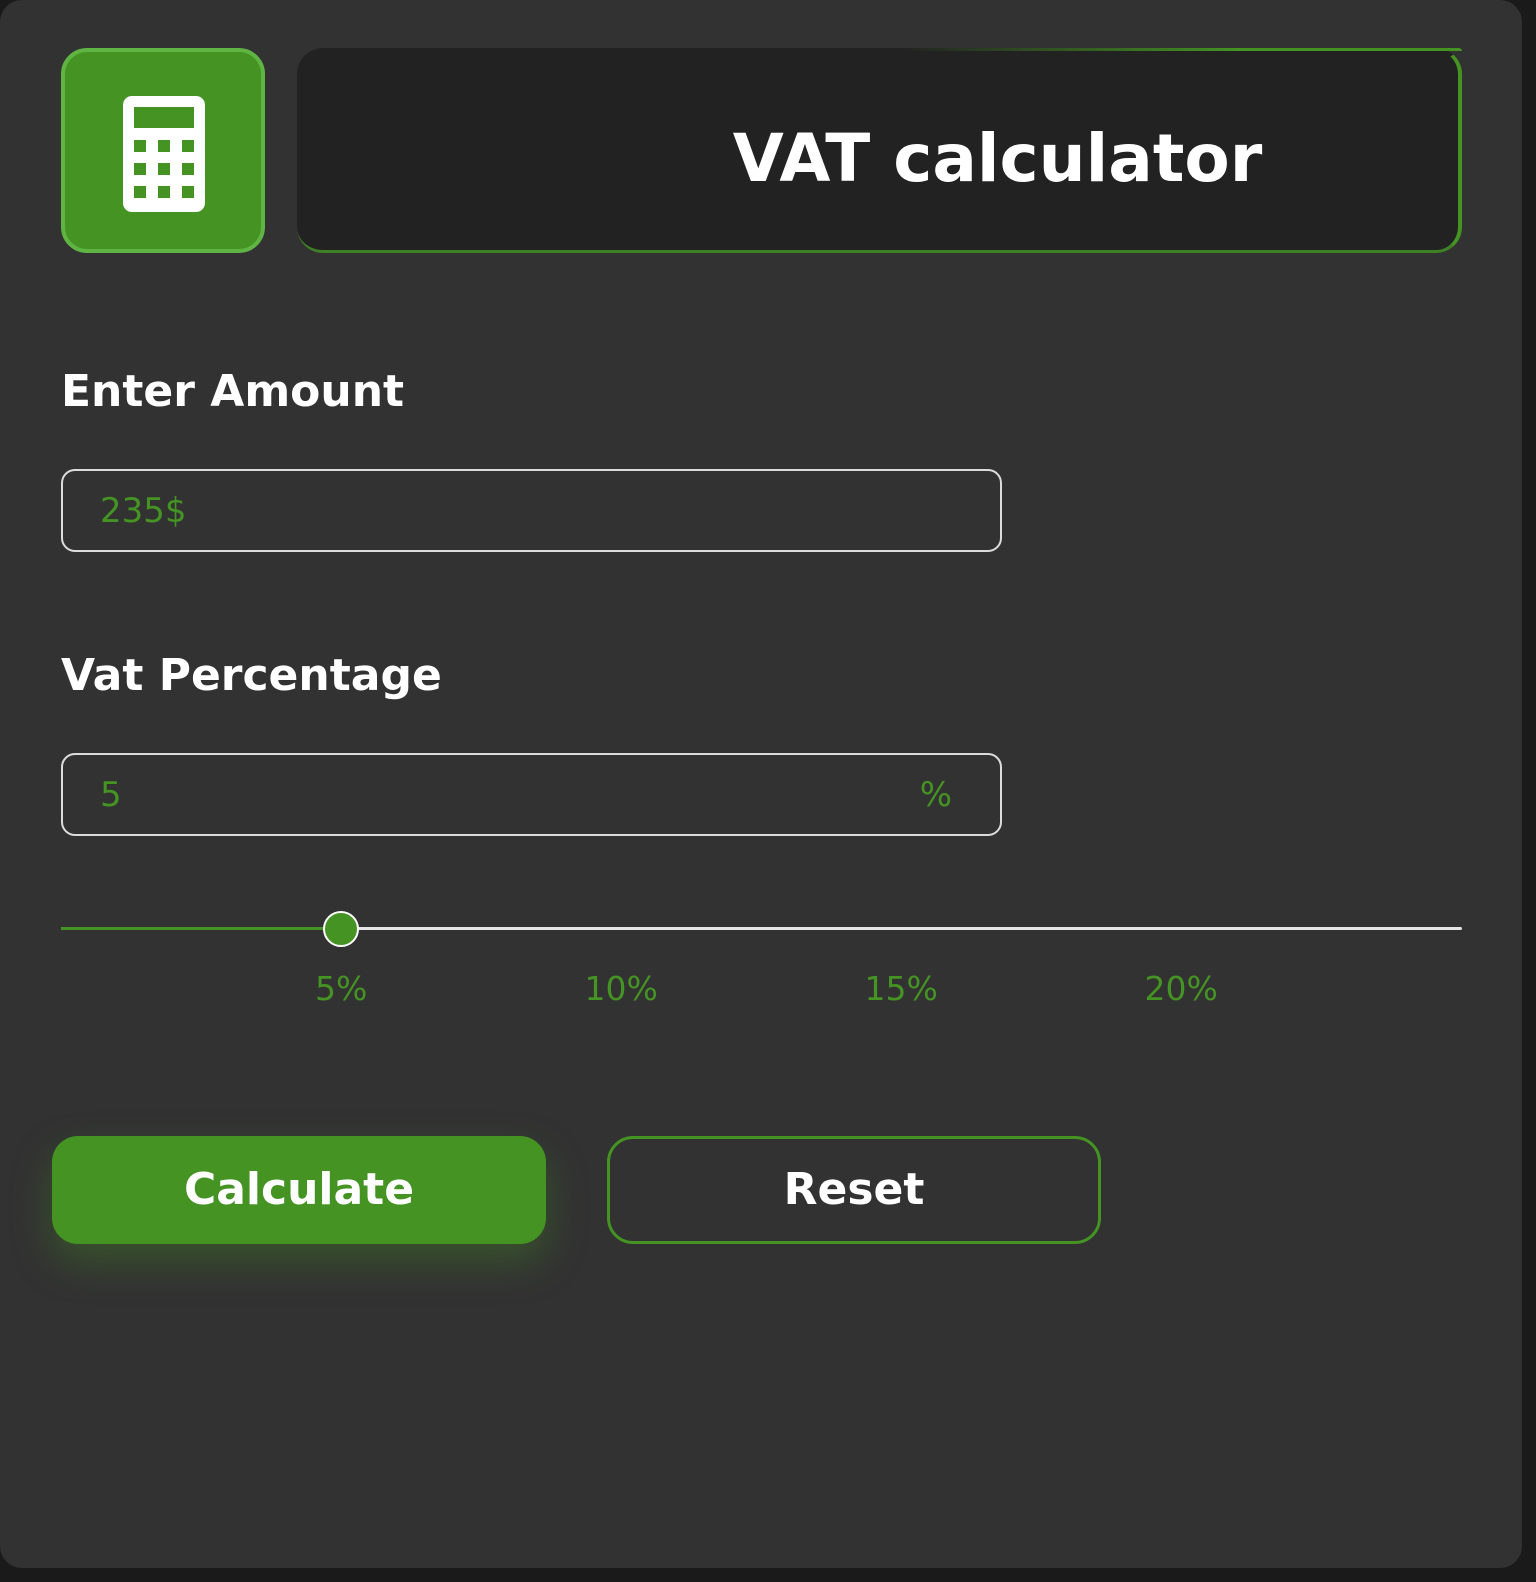  I want to click on amount-label: Enter Amount, so click(233, 391).